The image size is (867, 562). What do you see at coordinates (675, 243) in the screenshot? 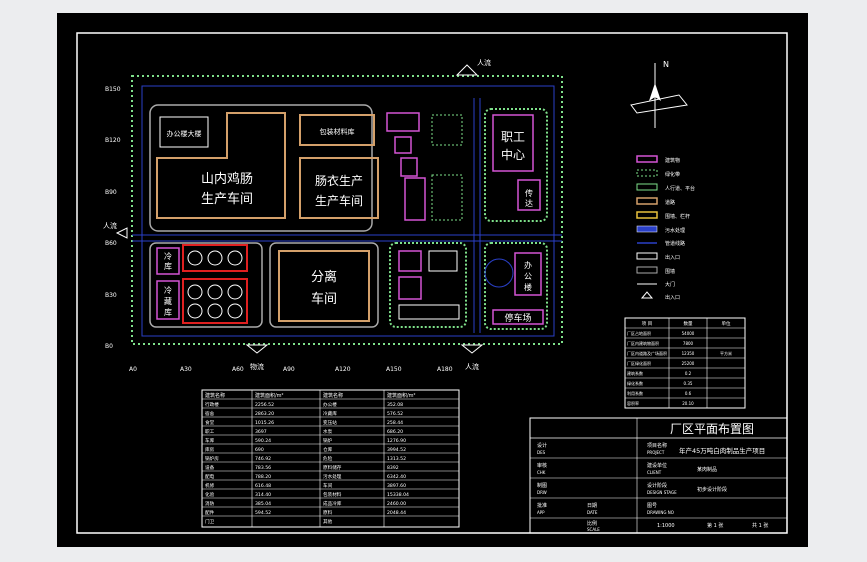
I see `legend-item: 管道线路` at bounding box center [675, 243].